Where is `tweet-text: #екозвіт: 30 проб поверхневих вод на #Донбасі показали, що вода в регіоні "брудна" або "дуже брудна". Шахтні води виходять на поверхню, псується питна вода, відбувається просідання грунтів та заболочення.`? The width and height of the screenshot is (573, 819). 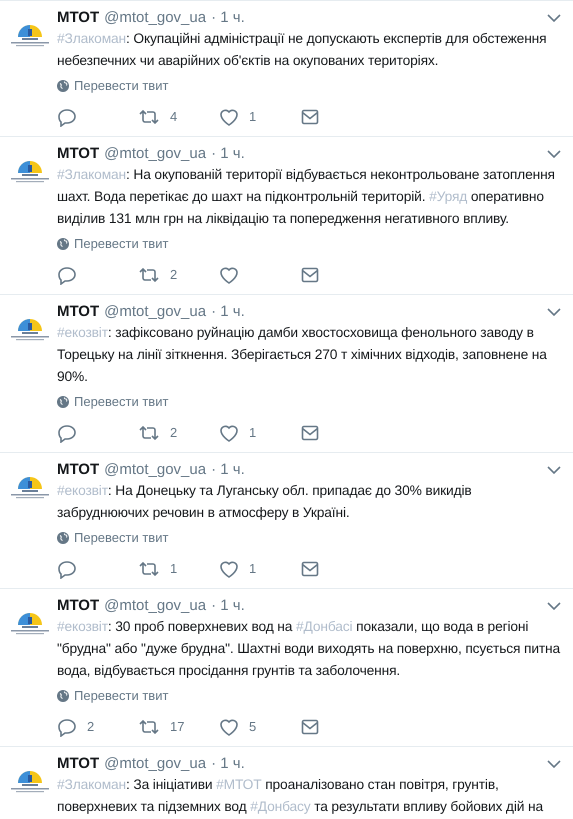
tweet-text: #екозвіт: 30 проб поверхневих вод на #Донбасі показали, що вода в регіоні "брудна" або "дуже брудна". Шахтні води виходять на поверхню, псується питна вода, відбувається просідання грунтів та заболочення. is located at coordinates (309, 649).